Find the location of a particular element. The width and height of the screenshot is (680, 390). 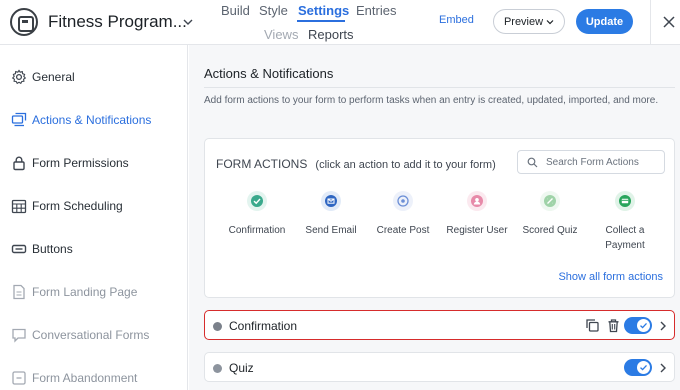

search-icon is located at coordinates (532, 162).